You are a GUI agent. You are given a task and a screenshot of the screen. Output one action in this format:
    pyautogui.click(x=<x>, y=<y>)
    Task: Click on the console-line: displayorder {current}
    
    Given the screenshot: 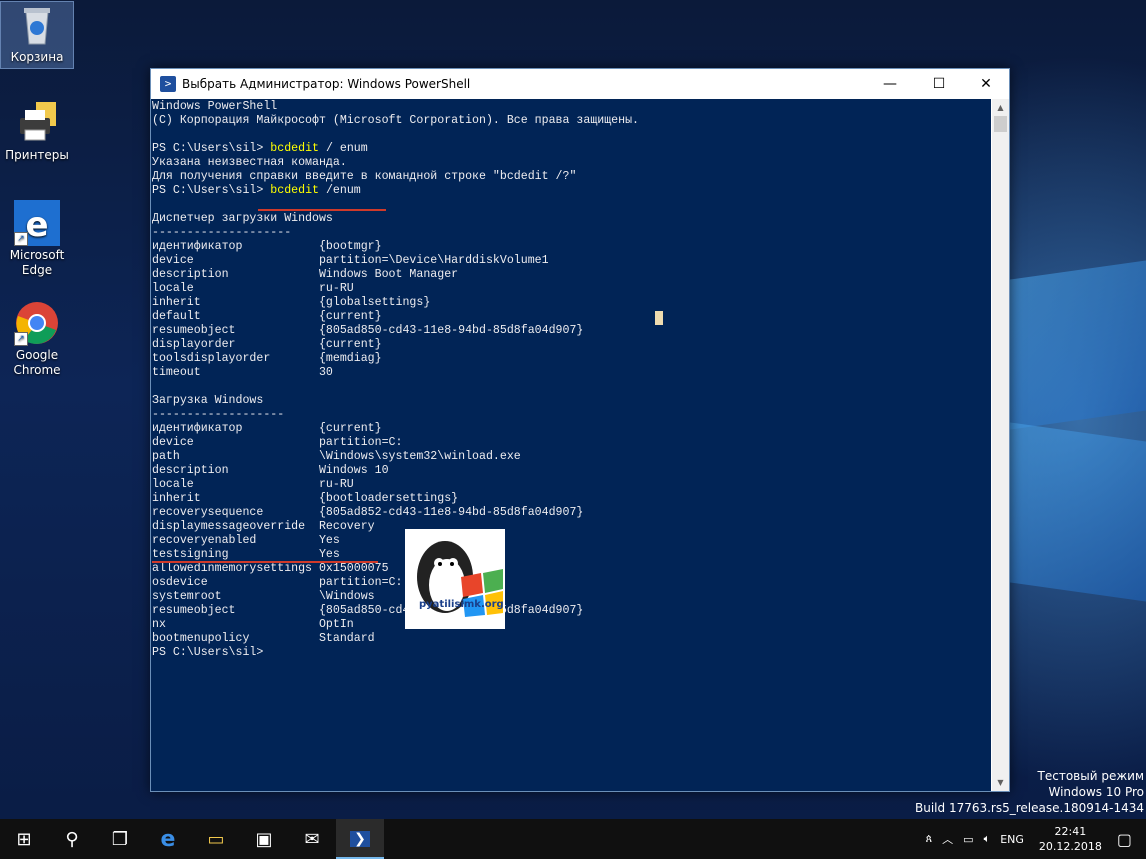 What is the action you would take?
    pyautogui.click(x=571, y=345)
    